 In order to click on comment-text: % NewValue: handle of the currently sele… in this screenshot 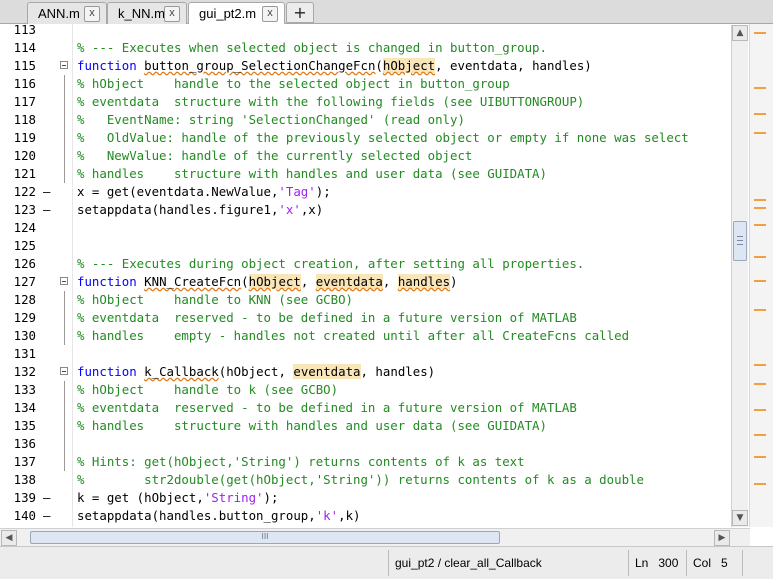, I will do `click(275, 155)`.